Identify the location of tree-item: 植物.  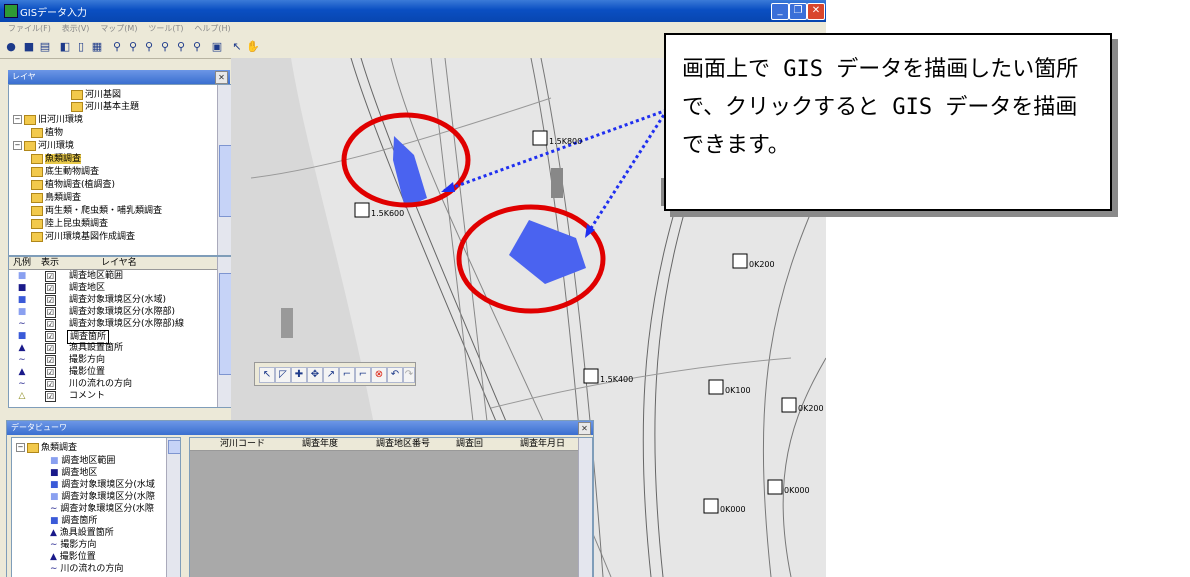
(47, 131).